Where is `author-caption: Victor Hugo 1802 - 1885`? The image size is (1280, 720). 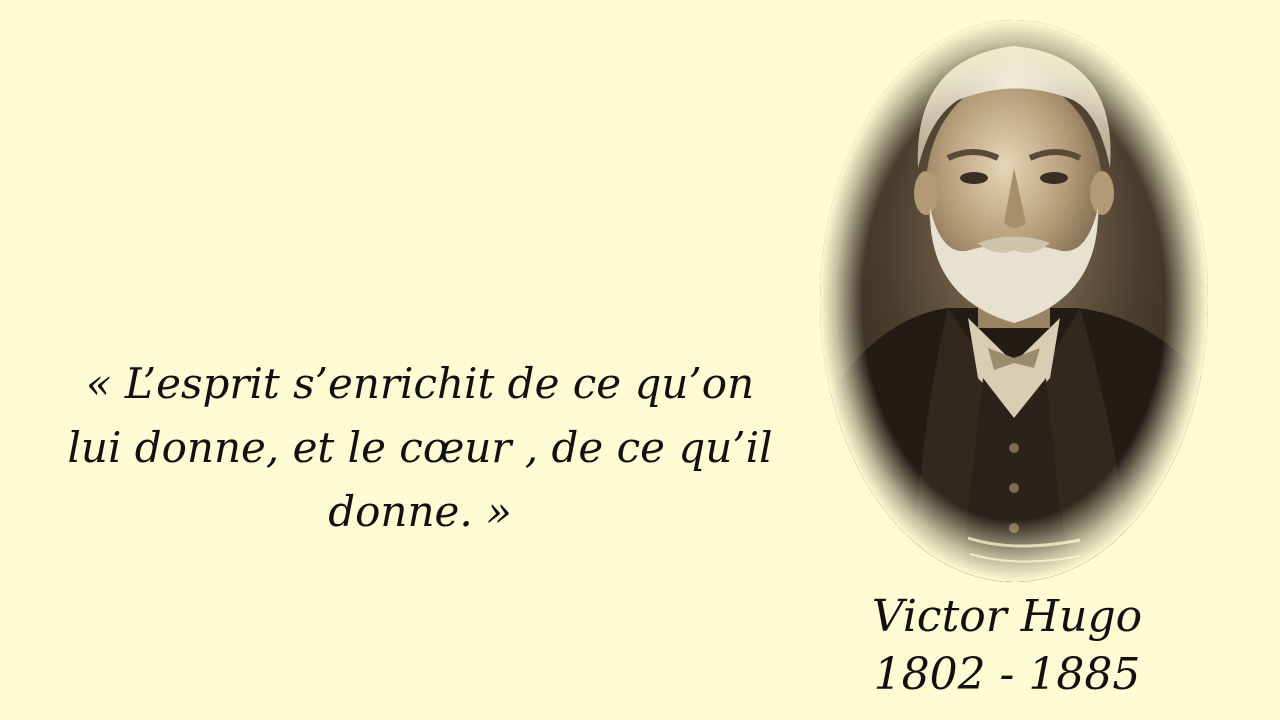
author-caption: Victor Hugo 1802 - 1885 is located at coordinates (1007, 646).